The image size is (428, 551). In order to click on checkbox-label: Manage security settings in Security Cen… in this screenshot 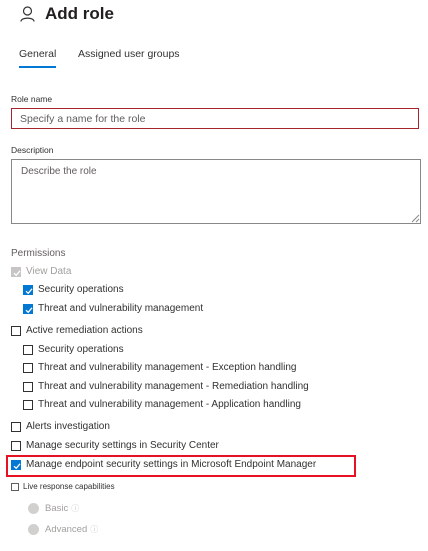, I will do `click(122, 445)`.